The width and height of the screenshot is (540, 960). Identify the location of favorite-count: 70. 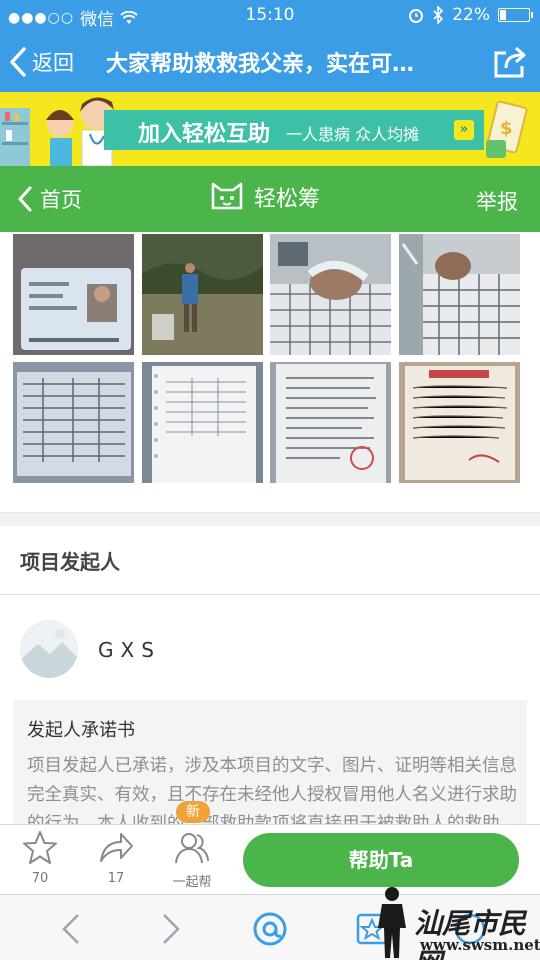
(40, 878).